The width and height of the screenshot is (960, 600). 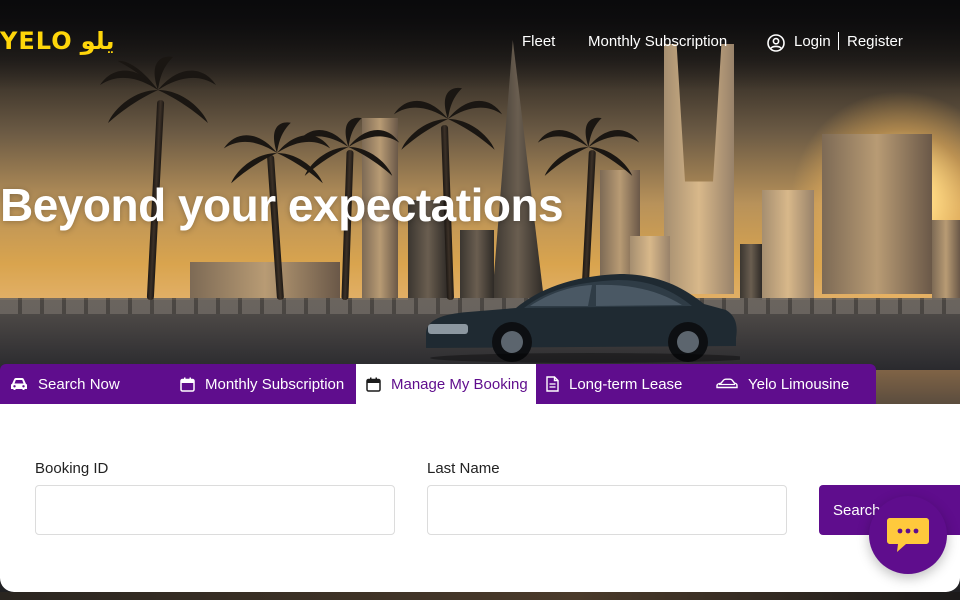 I want to click on chat-bubble-icon, so click(x=908, y=535).